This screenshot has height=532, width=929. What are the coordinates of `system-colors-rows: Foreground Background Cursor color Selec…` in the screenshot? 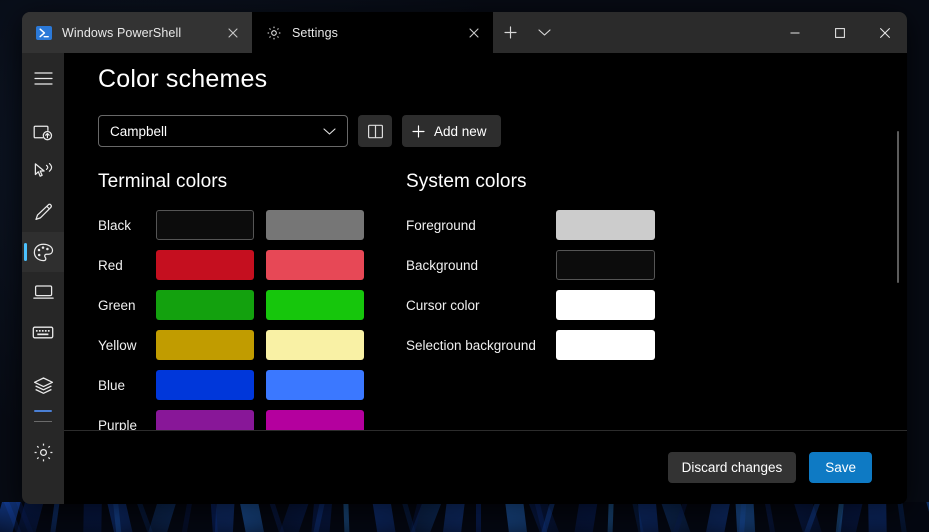 It's located at (566, 285).